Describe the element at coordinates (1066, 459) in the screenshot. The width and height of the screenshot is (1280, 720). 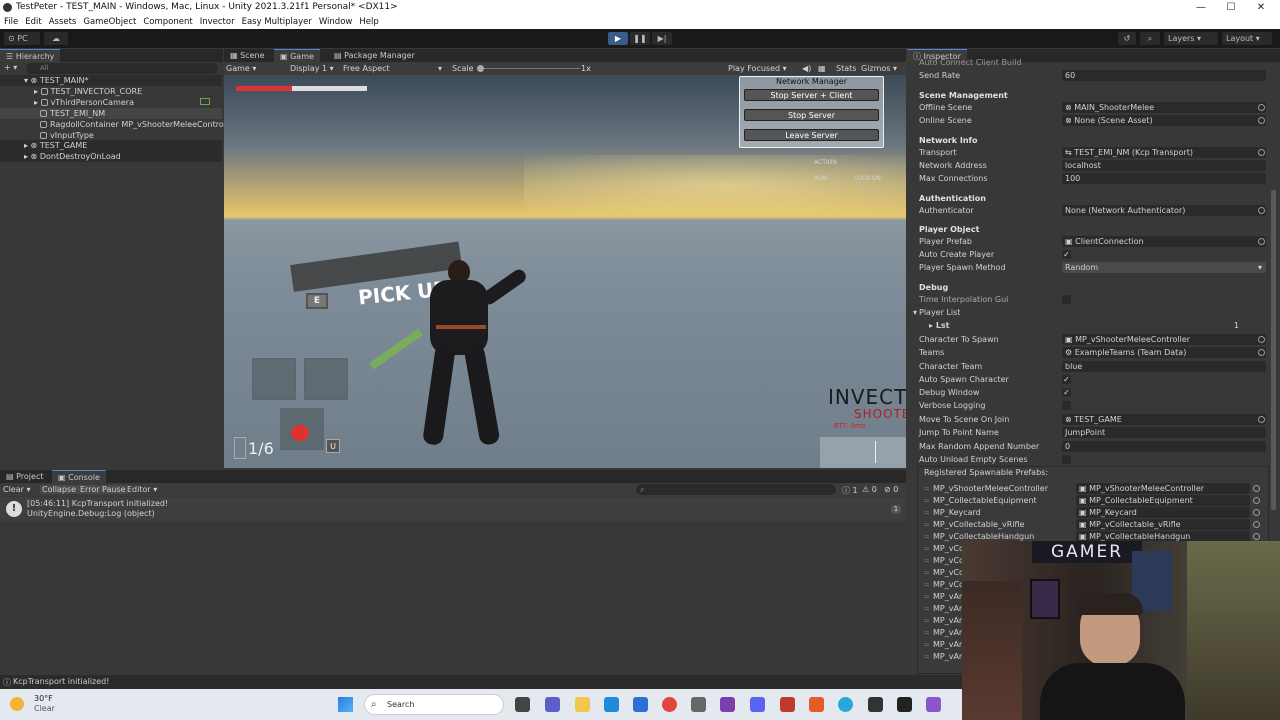
I see `auto-unload-empty-scenes-checkbox` at that location.